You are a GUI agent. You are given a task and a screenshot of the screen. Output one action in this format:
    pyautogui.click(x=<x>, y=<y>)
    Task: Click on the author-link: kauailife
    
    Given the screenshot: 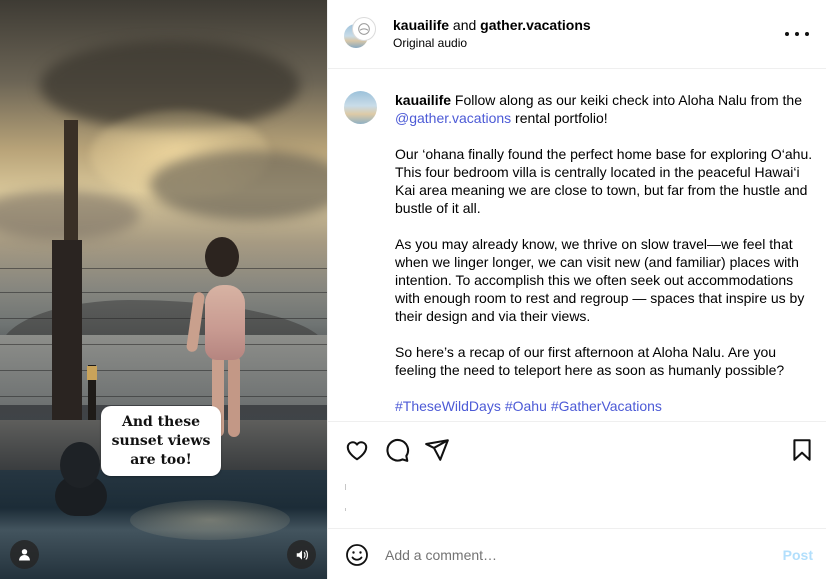 What is the action you would take?
    pyautogui.click(x=421, y=25)
    